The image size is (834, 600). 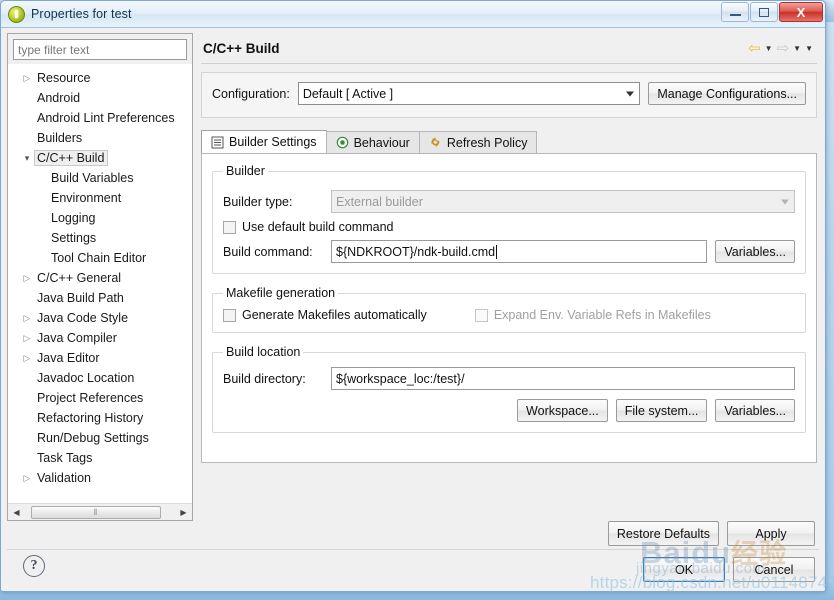 I want to click on scroll-track: ‖, so click(x=100, y=512).